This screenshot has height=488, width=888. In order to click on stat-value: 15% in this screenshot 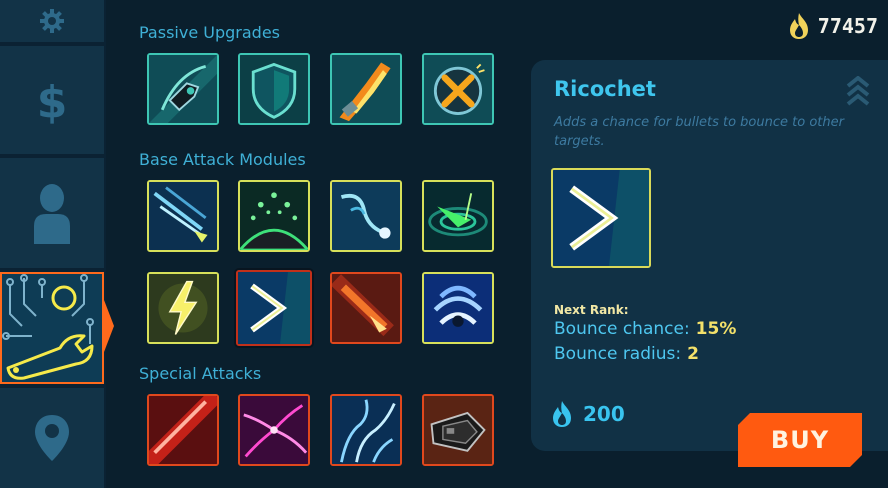, I will do `click(716, 329)`.